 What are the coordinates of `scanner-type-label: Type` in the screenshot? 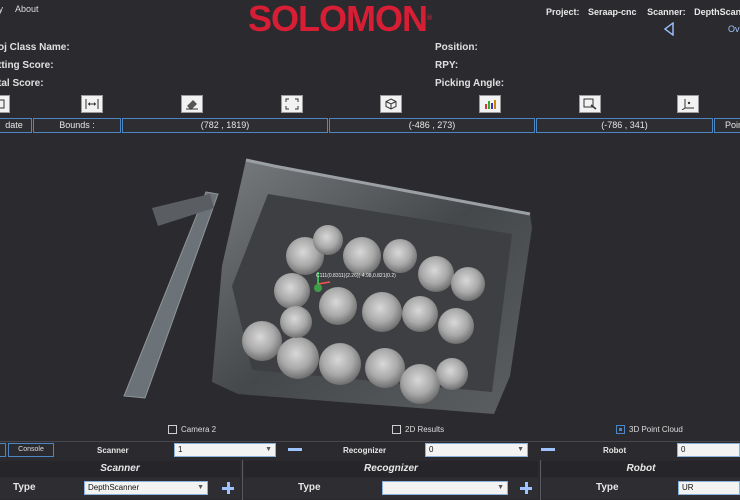 It's located at (24, 487).